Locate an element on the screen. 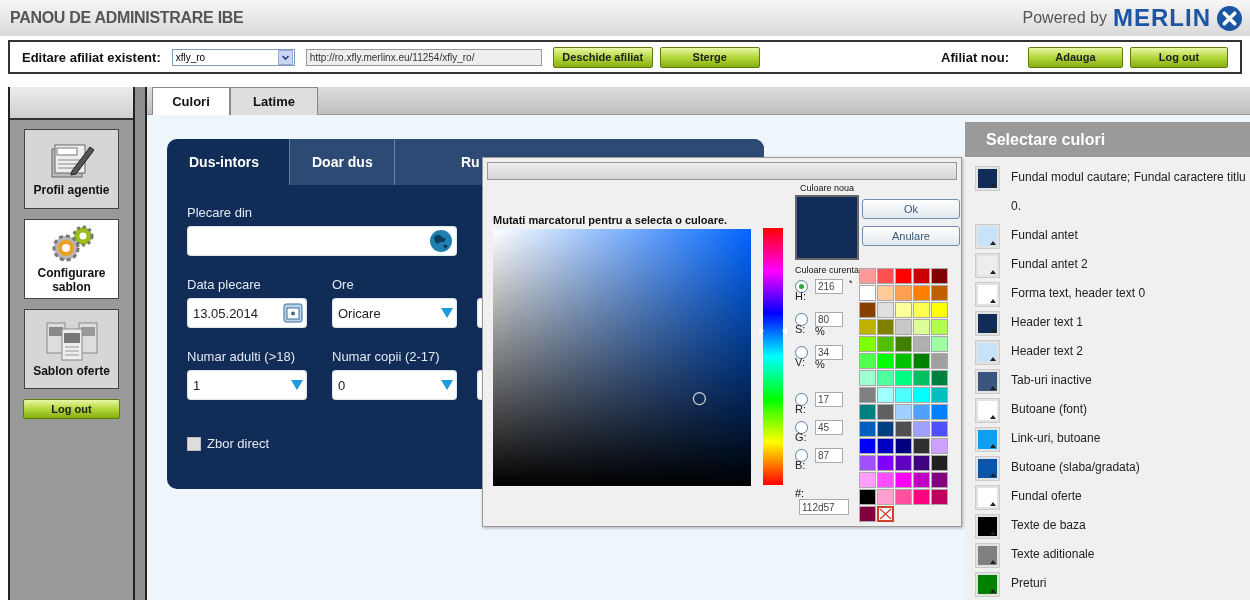 This screenshot has height=600, width=1250. dropdown-field: Oricare is located at coordinates (394, 313).